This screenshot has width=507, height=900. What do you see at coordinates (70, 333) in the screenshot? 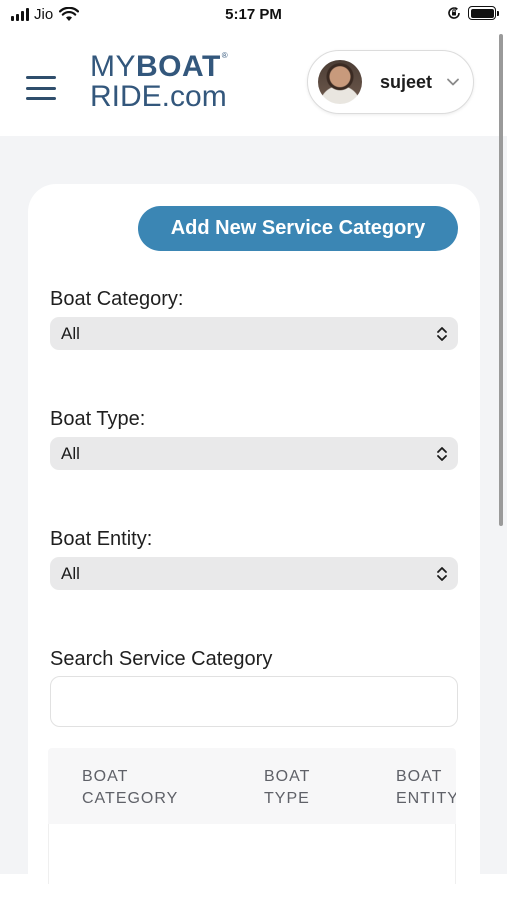
I see `boat-category-value: All` at bounding box center [70, 333].